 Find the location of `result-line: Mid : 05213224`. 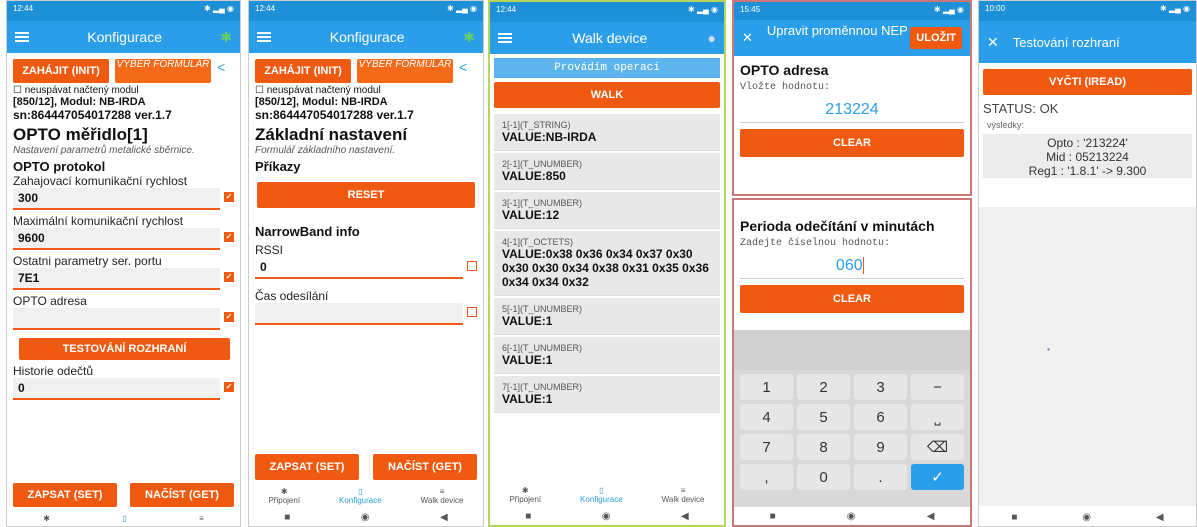

result-line: Mid : 05213224 is located at coordinates (1087, 157).